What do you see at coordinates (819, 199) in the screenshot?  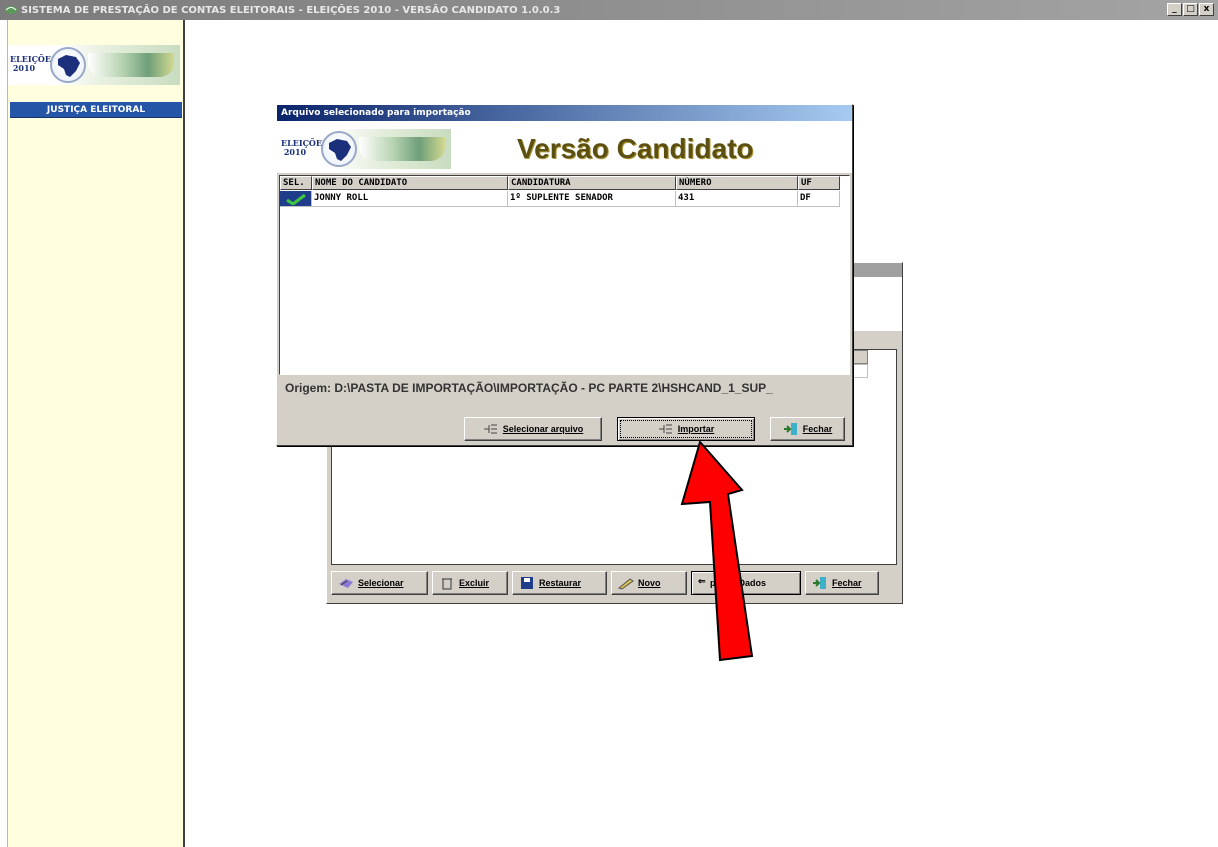 I see `cell-uf: DF` at bounding box center [819, 199].